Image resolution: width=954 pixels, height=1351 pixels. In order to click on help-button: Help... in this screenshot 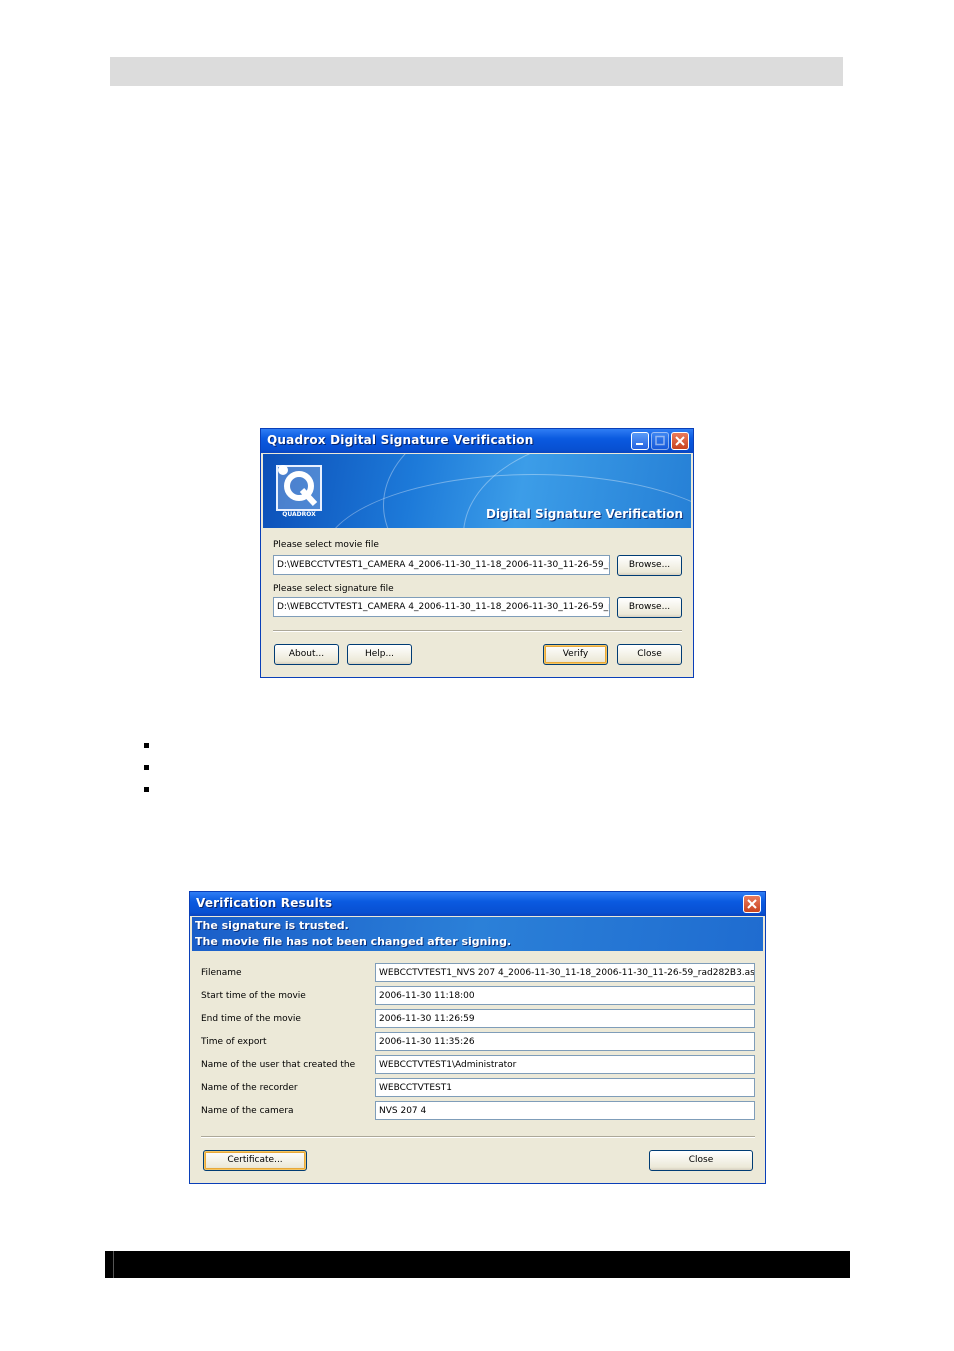, I will do `click(379, 654)`.